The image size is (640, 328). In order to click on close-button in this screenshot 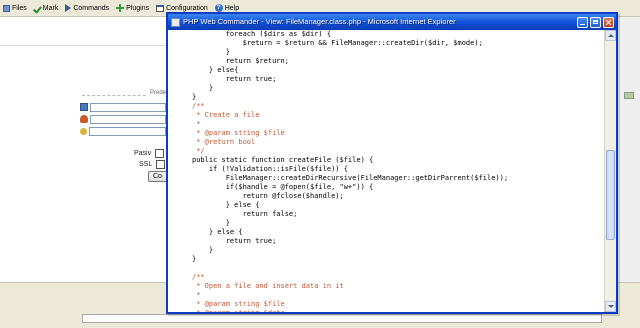, I will do `click(608, 22)`.